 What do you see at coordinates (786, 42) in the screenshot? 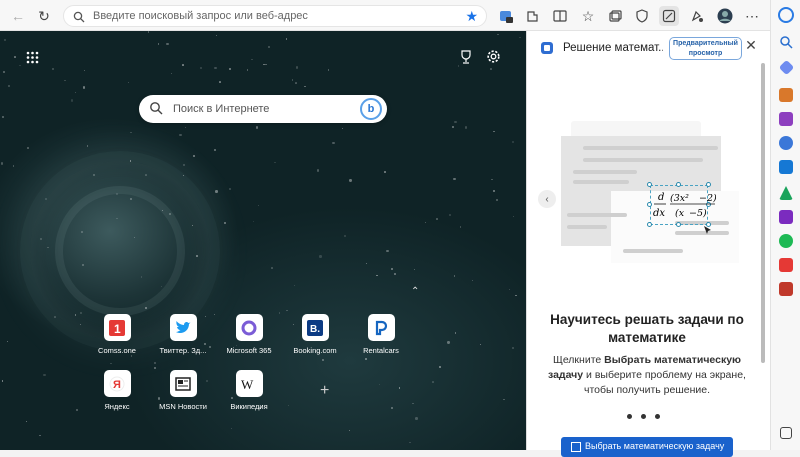
I see `search-icon` at bounding box center [786, 42].